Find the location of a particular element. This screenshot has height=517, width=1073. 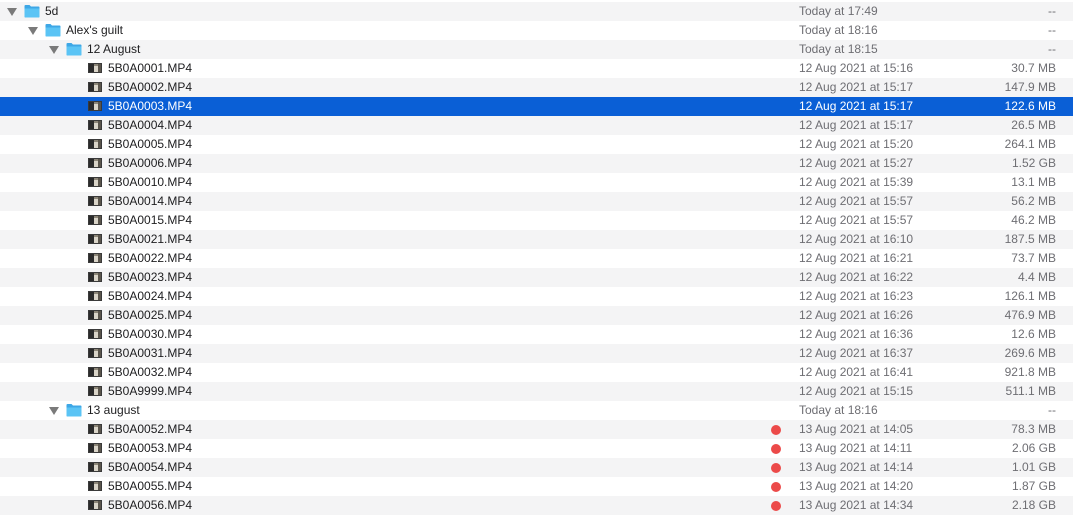

file-row: 5B0A9999.MP4 12 Aug 2021 at 15:15 511.1 MB is located at coordinates (536, 391).